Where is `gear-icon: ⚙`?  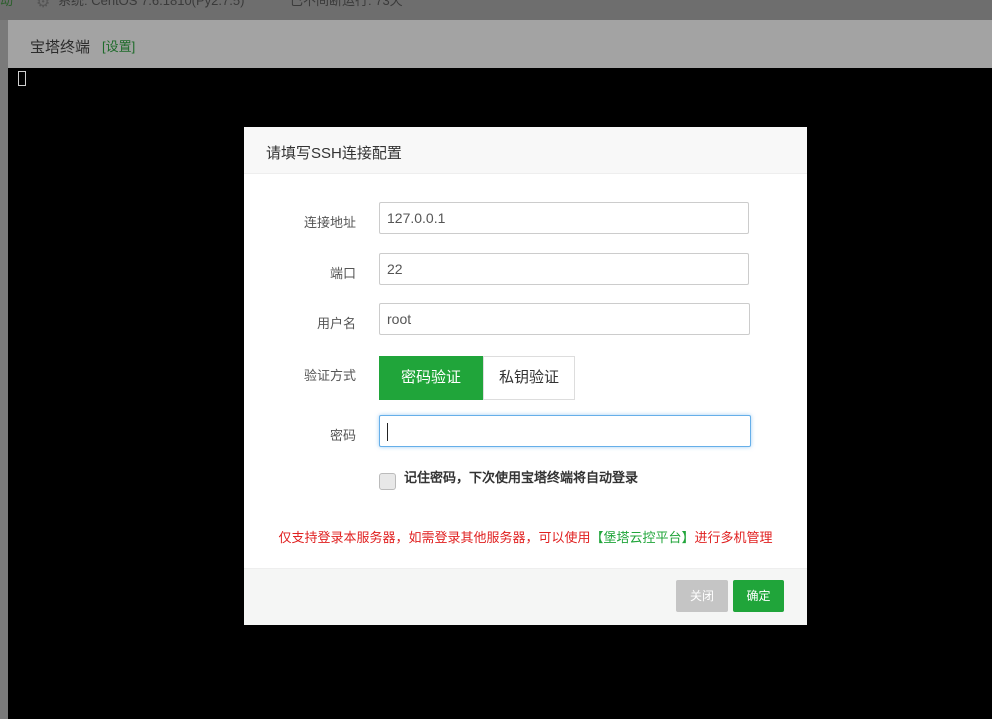
gear-icon: ⚙ is located at coordinates (43, 5).